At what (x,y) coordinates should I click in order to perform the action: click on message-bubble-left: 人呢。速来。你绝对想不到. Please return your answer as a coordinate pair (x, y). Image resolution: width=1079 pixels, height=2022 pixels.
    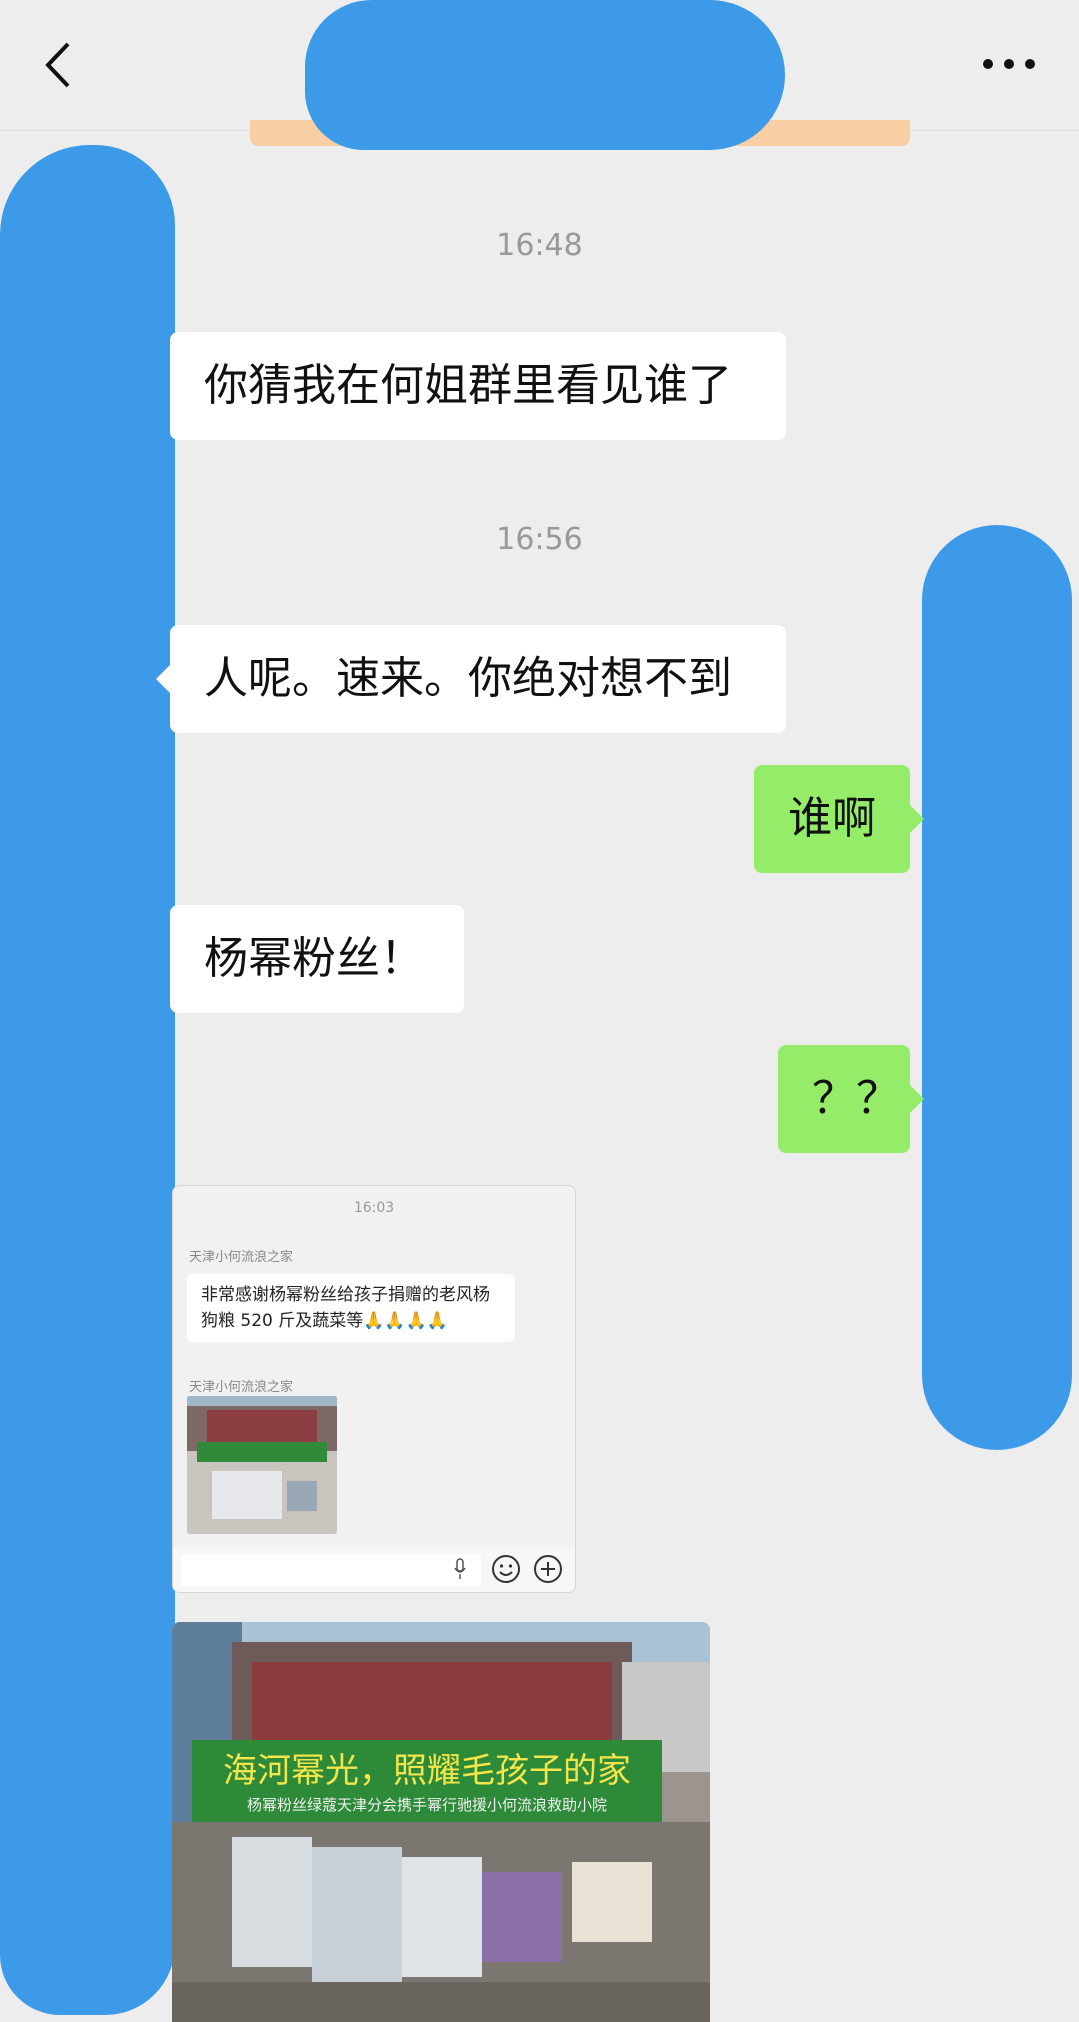
    Looking at the image, I should click on (471, 679).